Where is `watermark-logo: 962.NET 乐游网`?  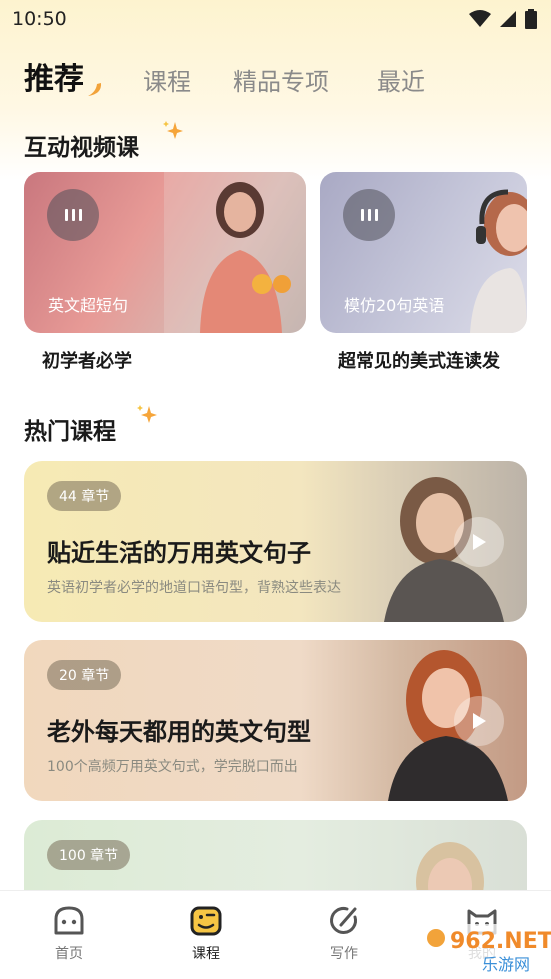 watermark-logo: 962.NET 乐游网 is located at coordinates (485, 949).